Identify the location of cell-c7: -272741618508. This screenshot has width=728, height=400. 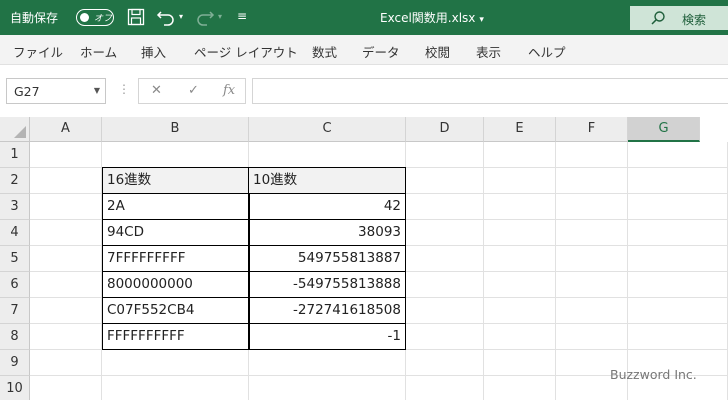
(327, 310).